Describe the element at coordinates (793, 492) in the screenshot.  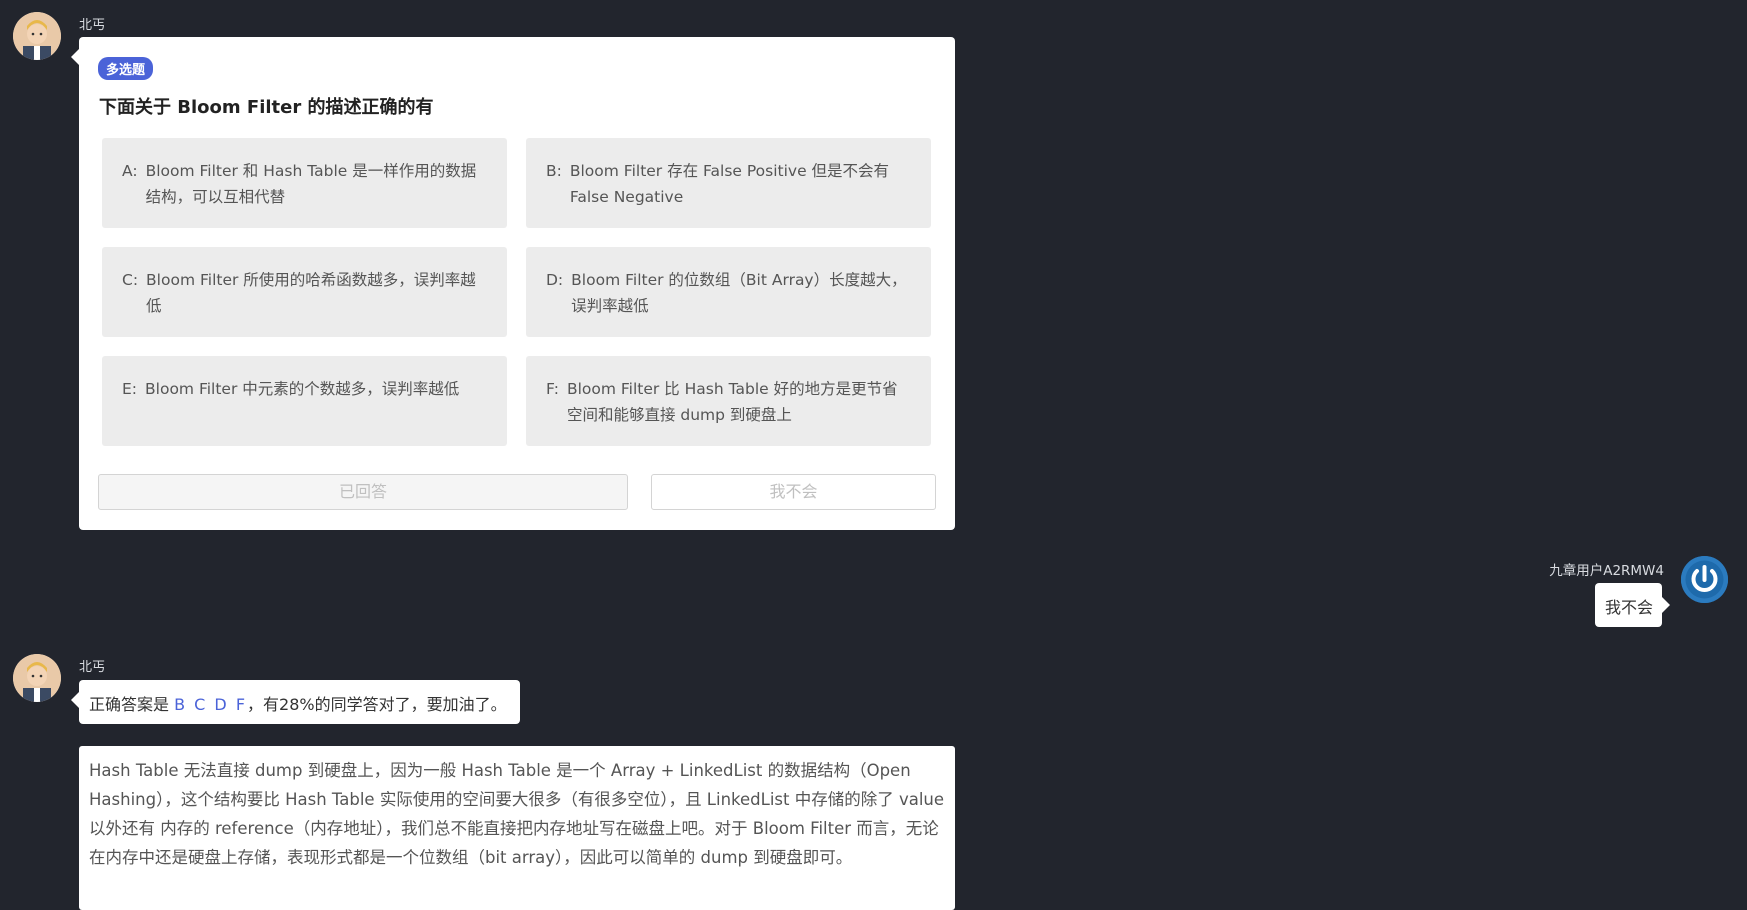
I see `dont-know-button: 我不会` at that location.